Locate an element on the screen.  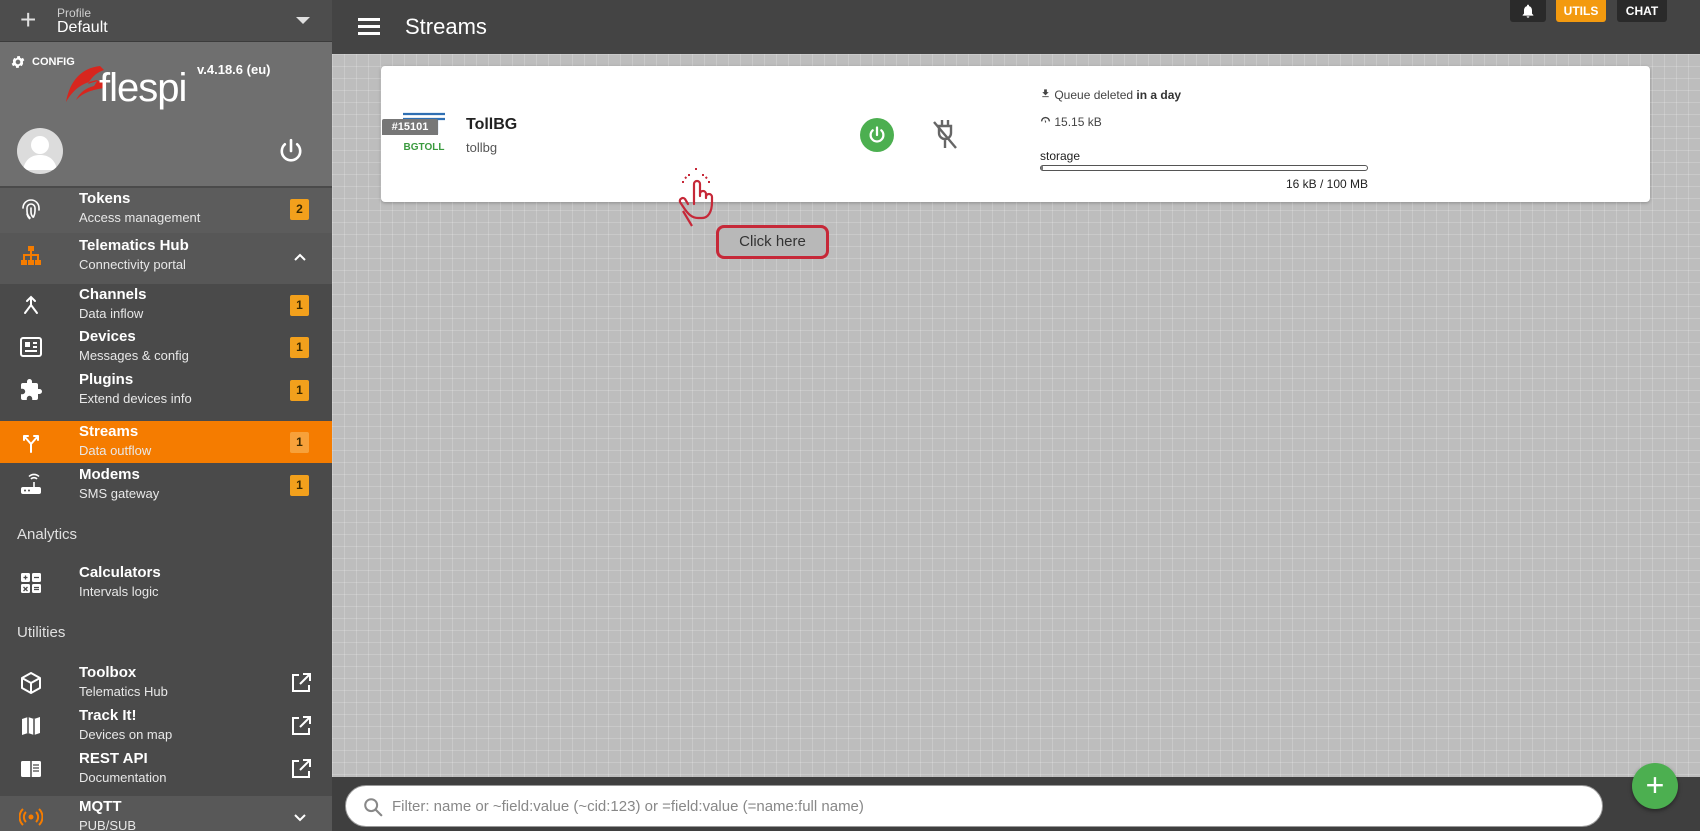
filter-search-box is located at coordinates (974, 806).